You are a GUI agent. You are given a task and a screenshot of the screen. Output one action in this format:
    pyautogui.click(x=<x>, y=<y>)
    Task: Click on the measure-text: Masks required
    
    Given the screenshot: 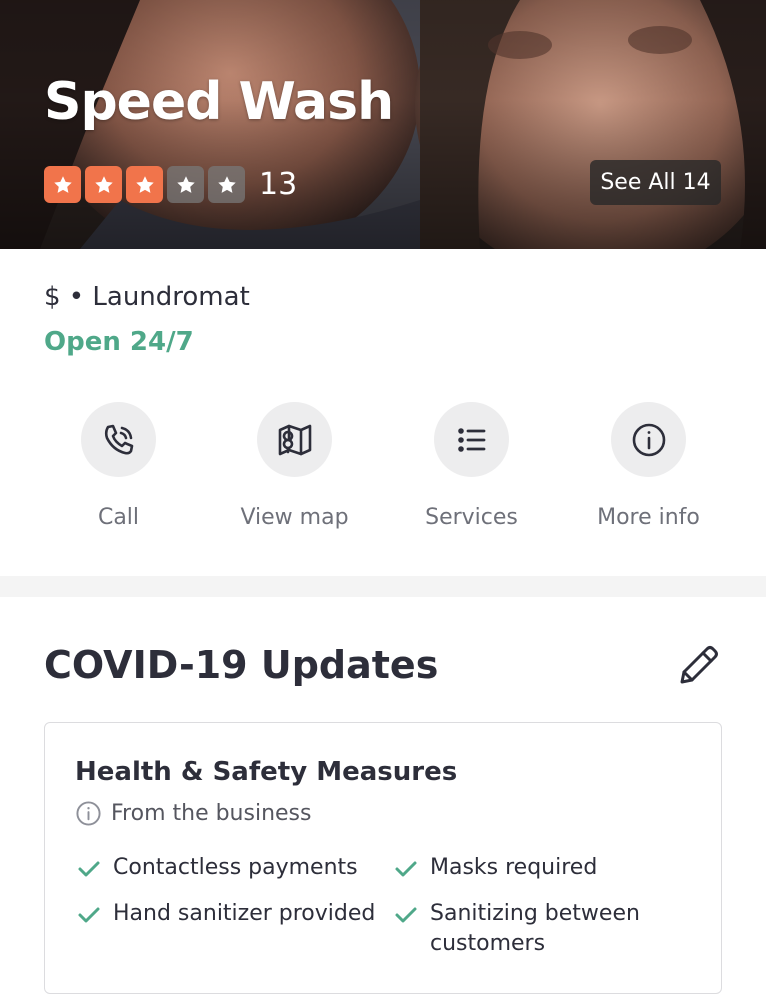 What is the action you would take?
    pyautogui.click(x=514, y=867)
    